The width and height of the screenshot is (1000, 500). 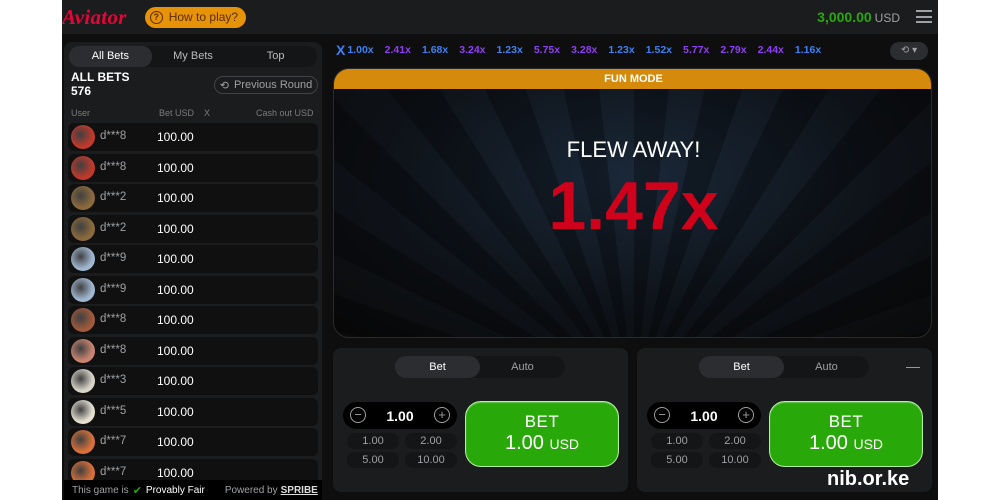 I want to click on top-bar: Aviator ? How to play? 3,000.00 USD, so click(x=500, y=17).